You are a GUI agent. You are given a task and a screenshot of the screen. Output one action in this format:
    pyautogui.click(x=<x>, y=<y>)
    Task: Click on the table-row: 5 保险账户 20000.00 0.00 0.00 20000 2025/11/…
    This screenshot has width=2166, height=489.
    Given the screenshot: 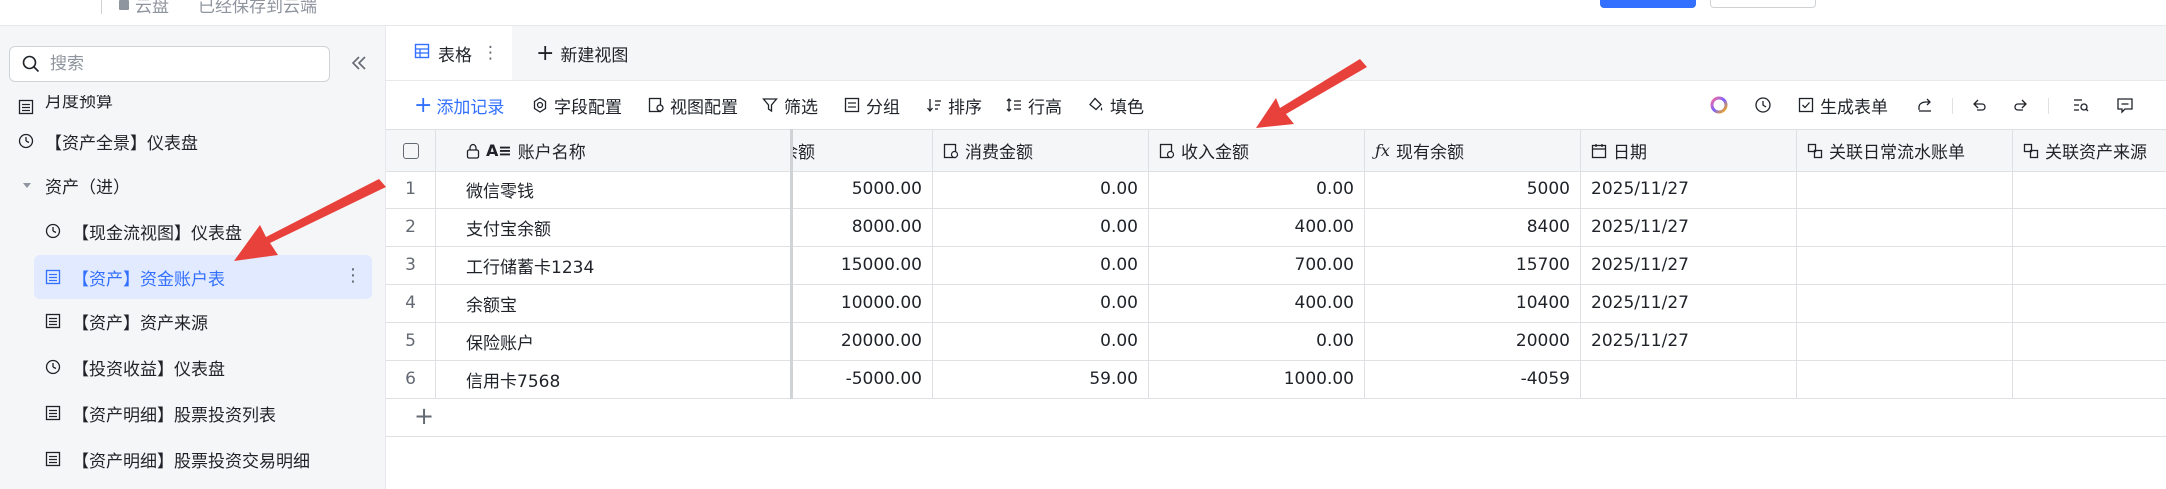 What is the action you would take?
    pyautogui.click(x=1276, y=341)
    